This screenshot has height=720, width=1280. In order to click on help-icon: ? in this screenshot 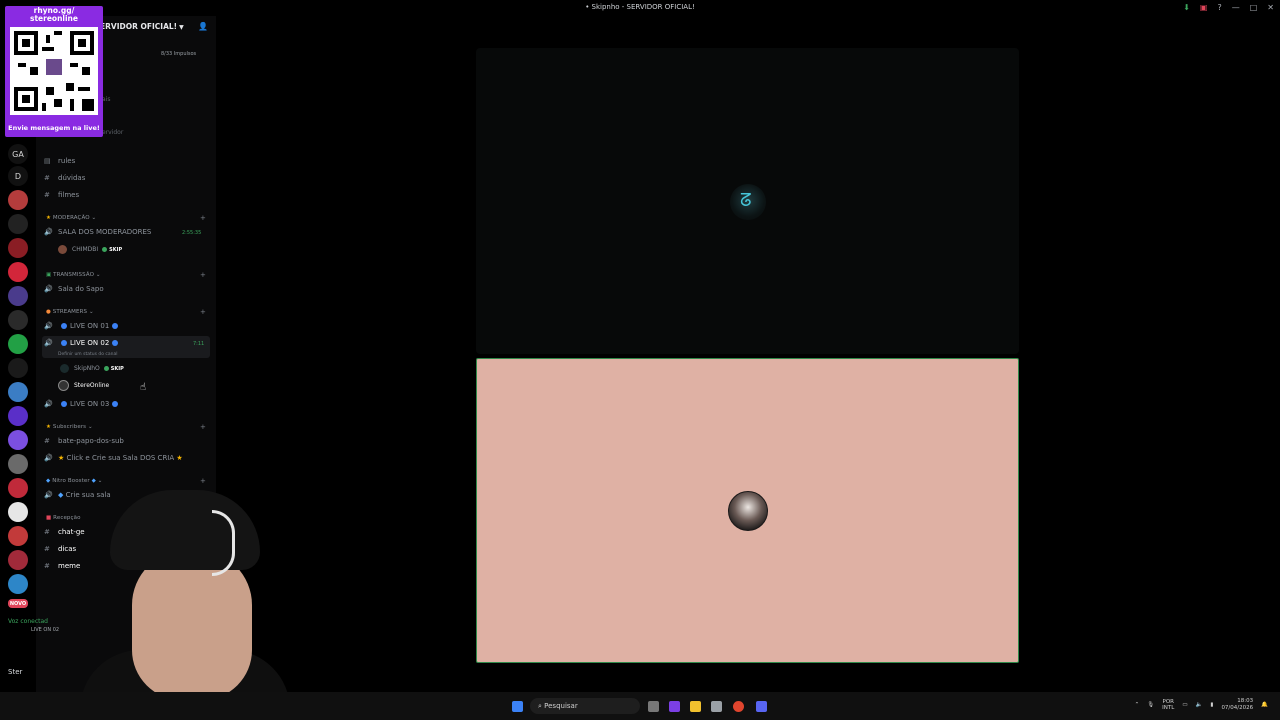, I will do `click(1219, 7)`.